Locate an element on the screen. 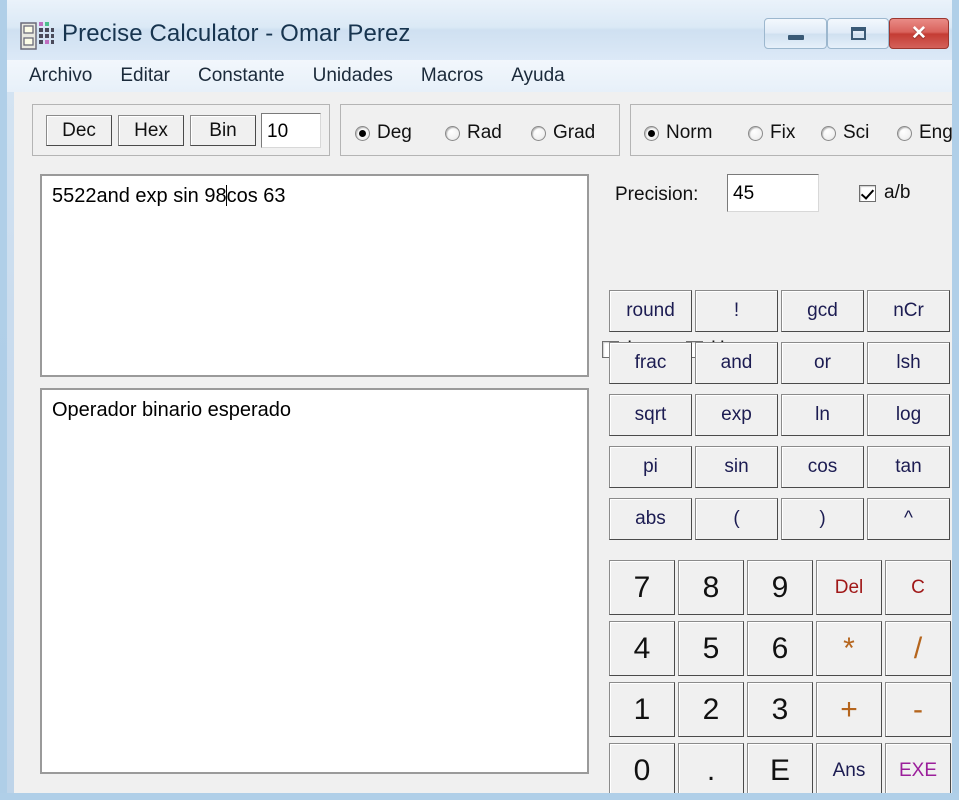 This screenshot has height=800, width=959. radio-eng: Eng is located at coordinates (924, 133).